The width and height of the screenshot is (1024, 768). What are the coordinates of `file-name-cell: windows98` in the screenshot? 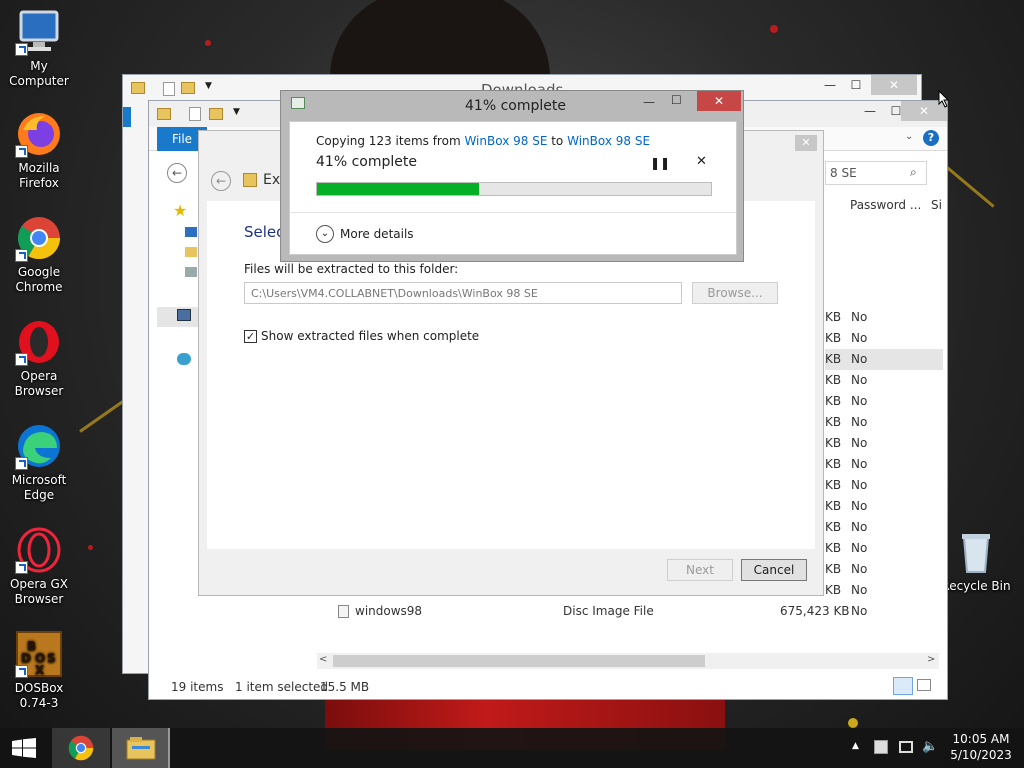 It's located at (389, 611).